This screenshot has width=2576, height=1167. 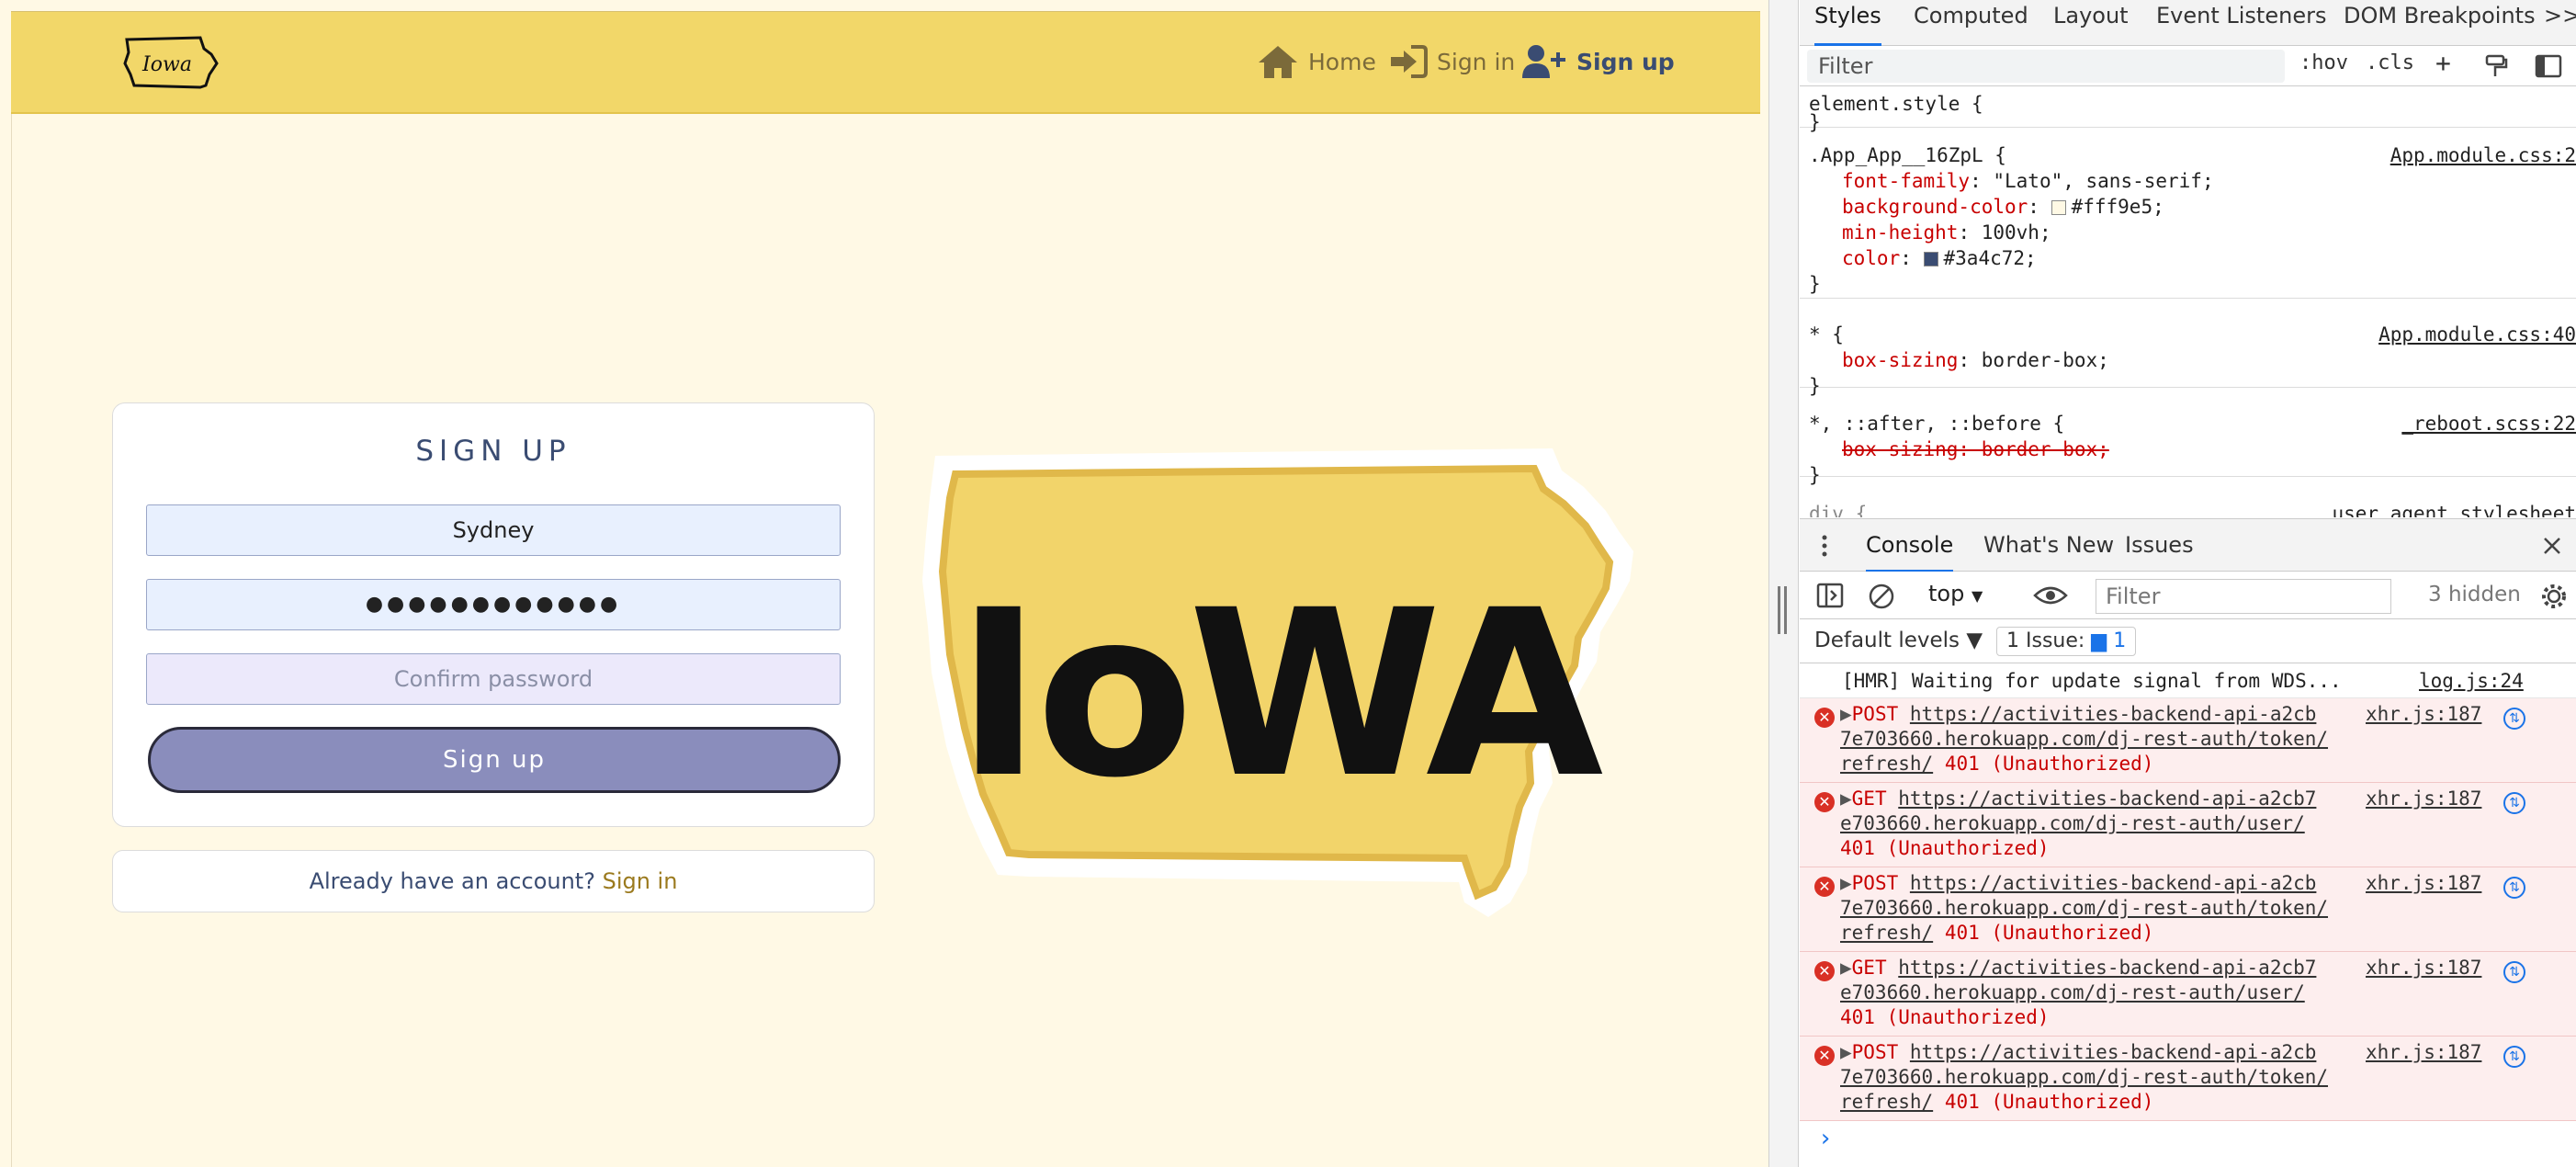 What do you see at coordinates (2323, 62) in the screenshot?
I see `hov-toggle: :hov` at bounding box center [2323, 62].